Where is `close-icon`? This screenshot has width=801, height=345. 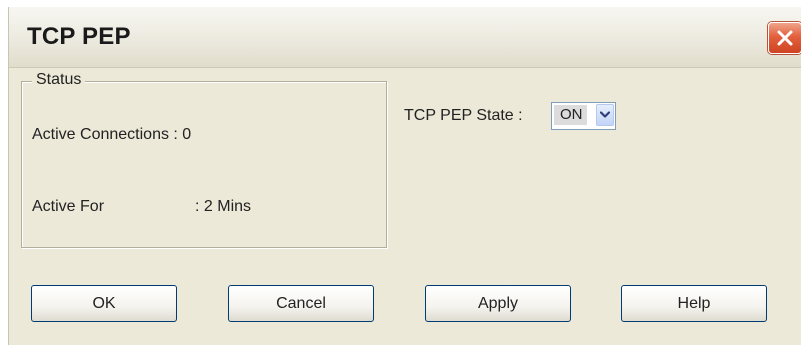 close-icon is located at coordinates (785, 38).